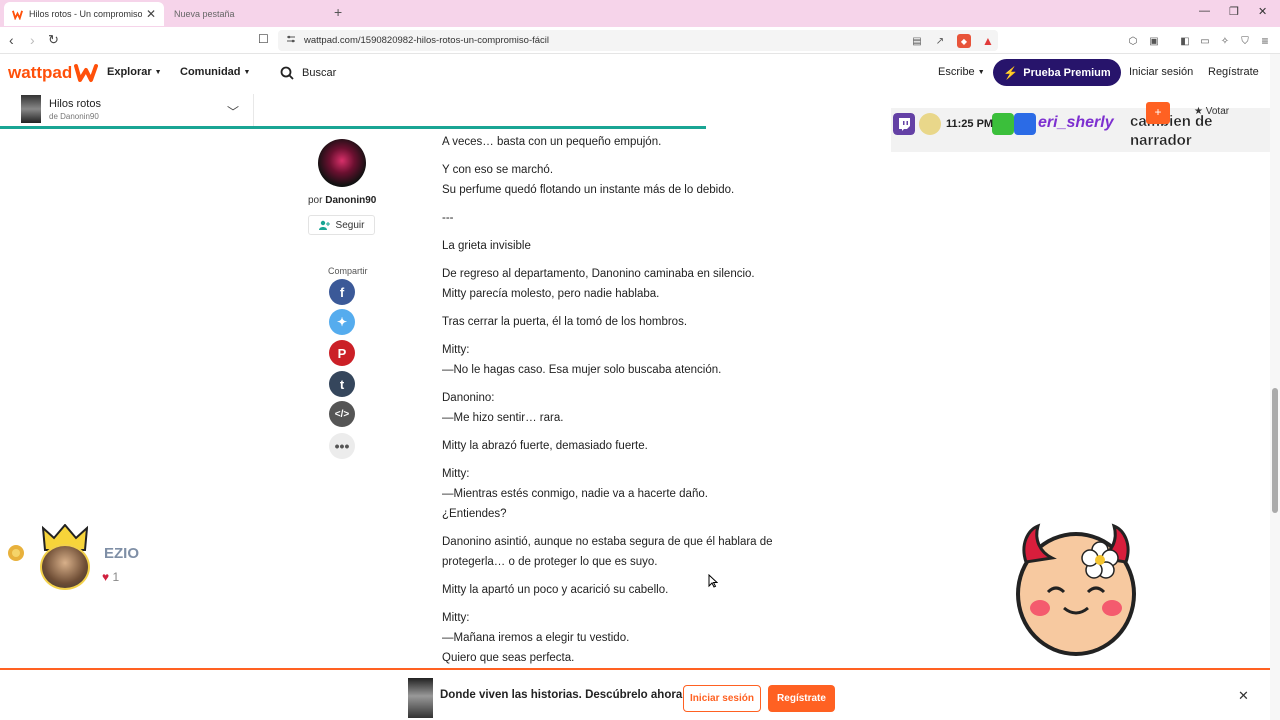 The height and width of the screenshot is (720, 1280). What do you see at coordinates (1011, 72) in the screenshot?
I see `bolt-icon: ⚡` at bounding box center [1011, 72].